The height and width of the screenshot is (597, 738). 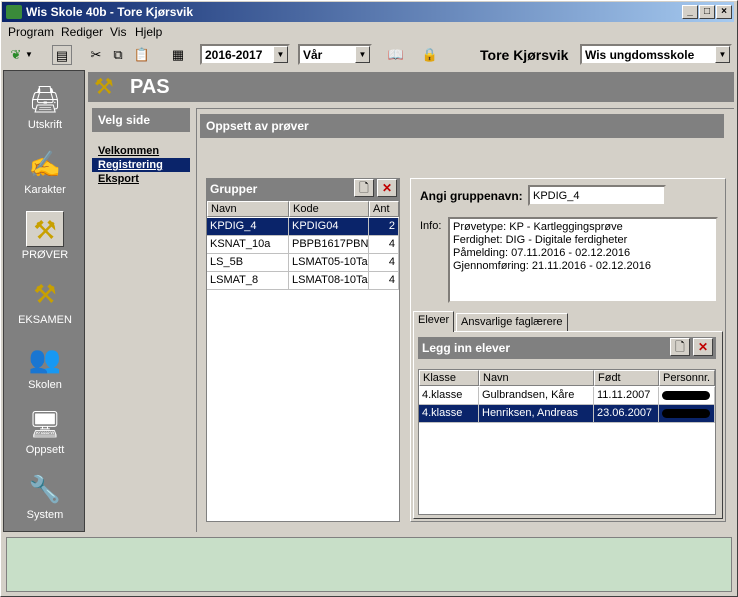 What do you see at coordinates (303, 263) in the screenshot?
I see `table-row: LS_5B LSMAT05-10Ta 4` at bounding box center [303, 263].